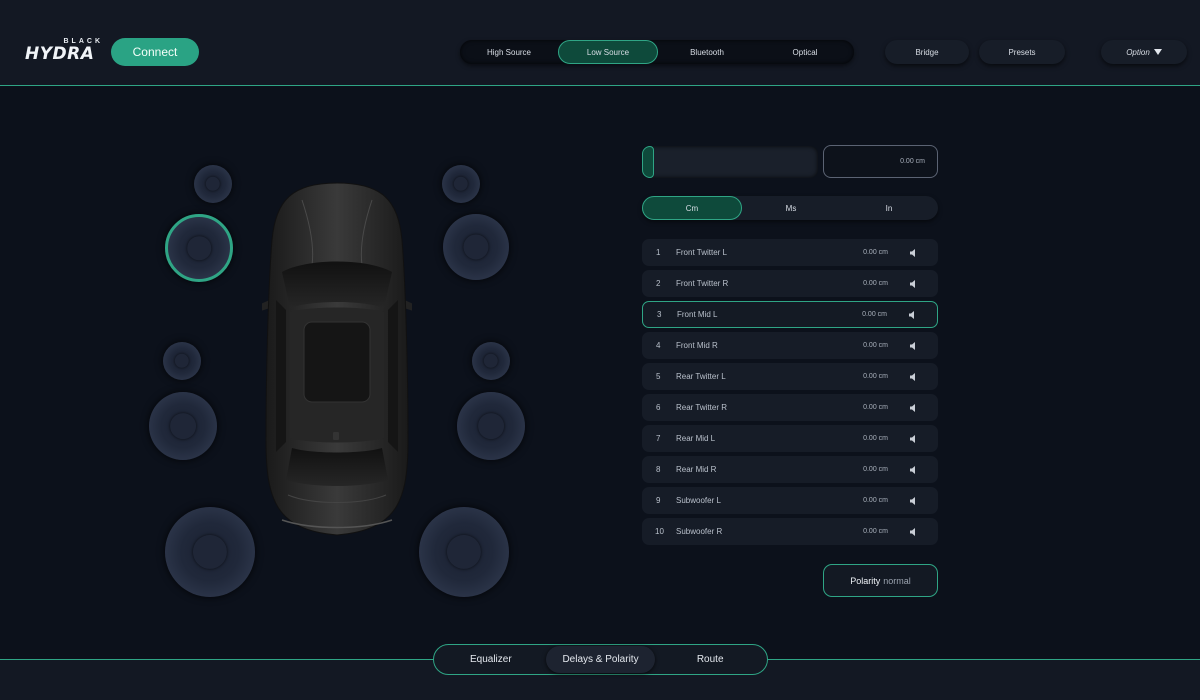  Describe the element at coordinates (698, 500) in the screenshot. I see `channel-name: Subwoofer L` at that location.